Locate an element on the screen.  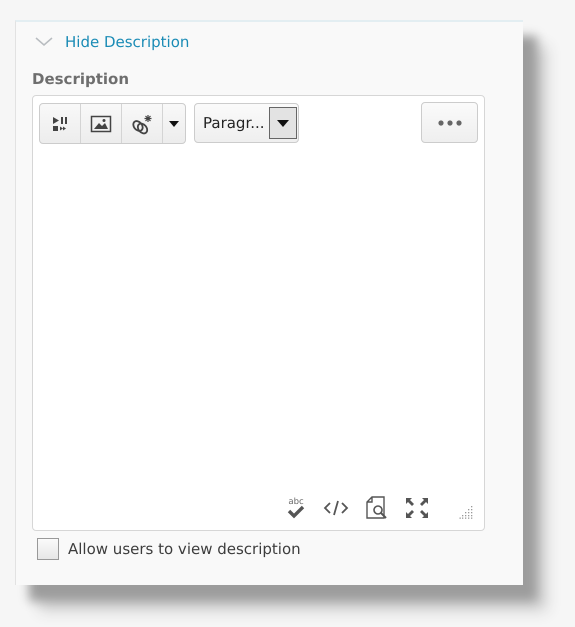
spellcheck-button: abc is located at coordinates (296, 508).